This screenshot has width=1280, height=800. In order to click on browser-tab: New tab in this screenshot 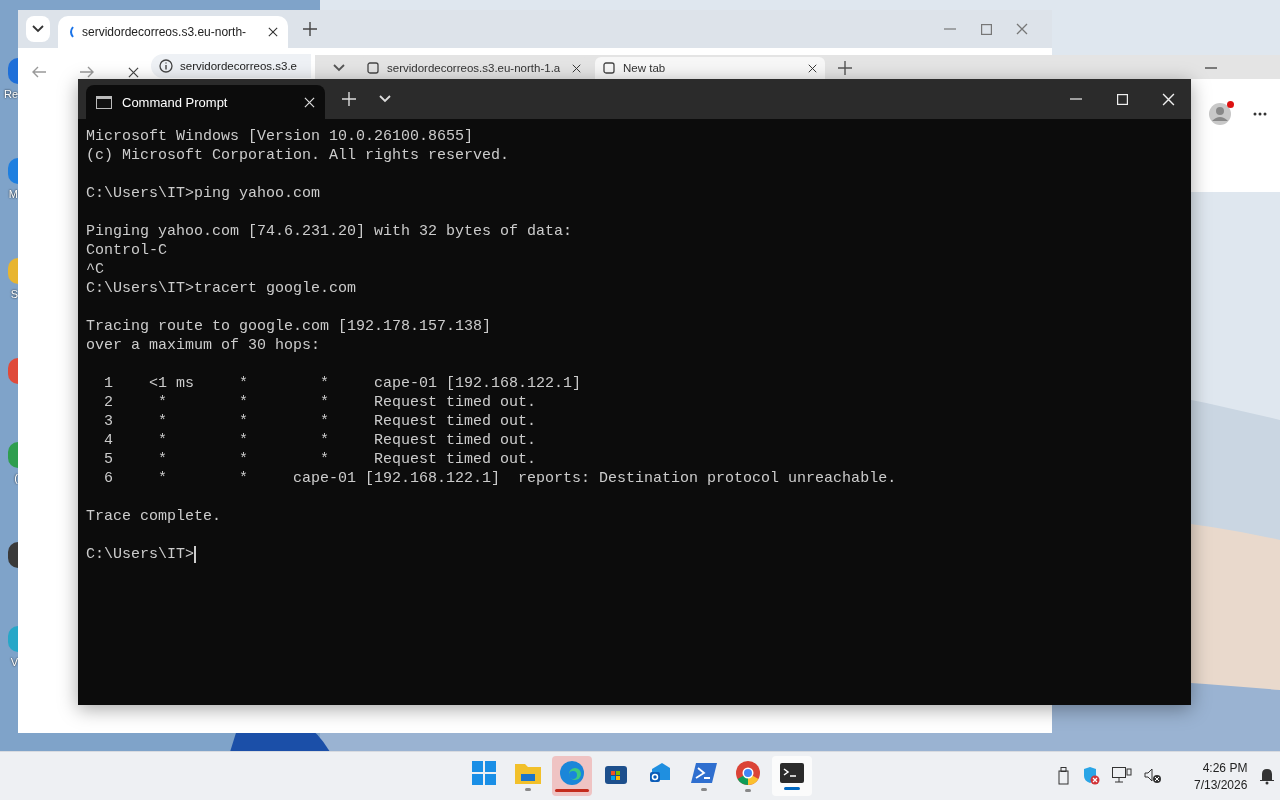, I will do `click(710, 68)`.